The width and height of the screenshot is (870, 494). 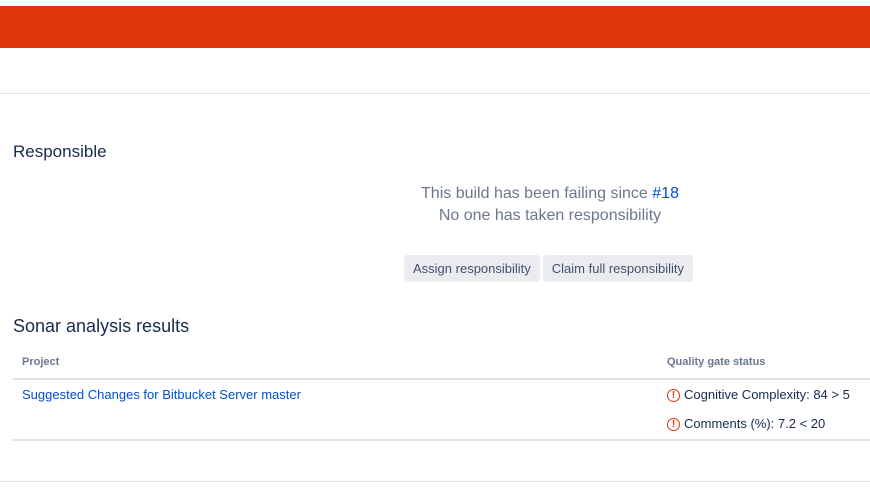 What do you see at coordinates (41, 361) in the screenshot?
I see `column-header-project: Project` at bounding box center [41, 361].